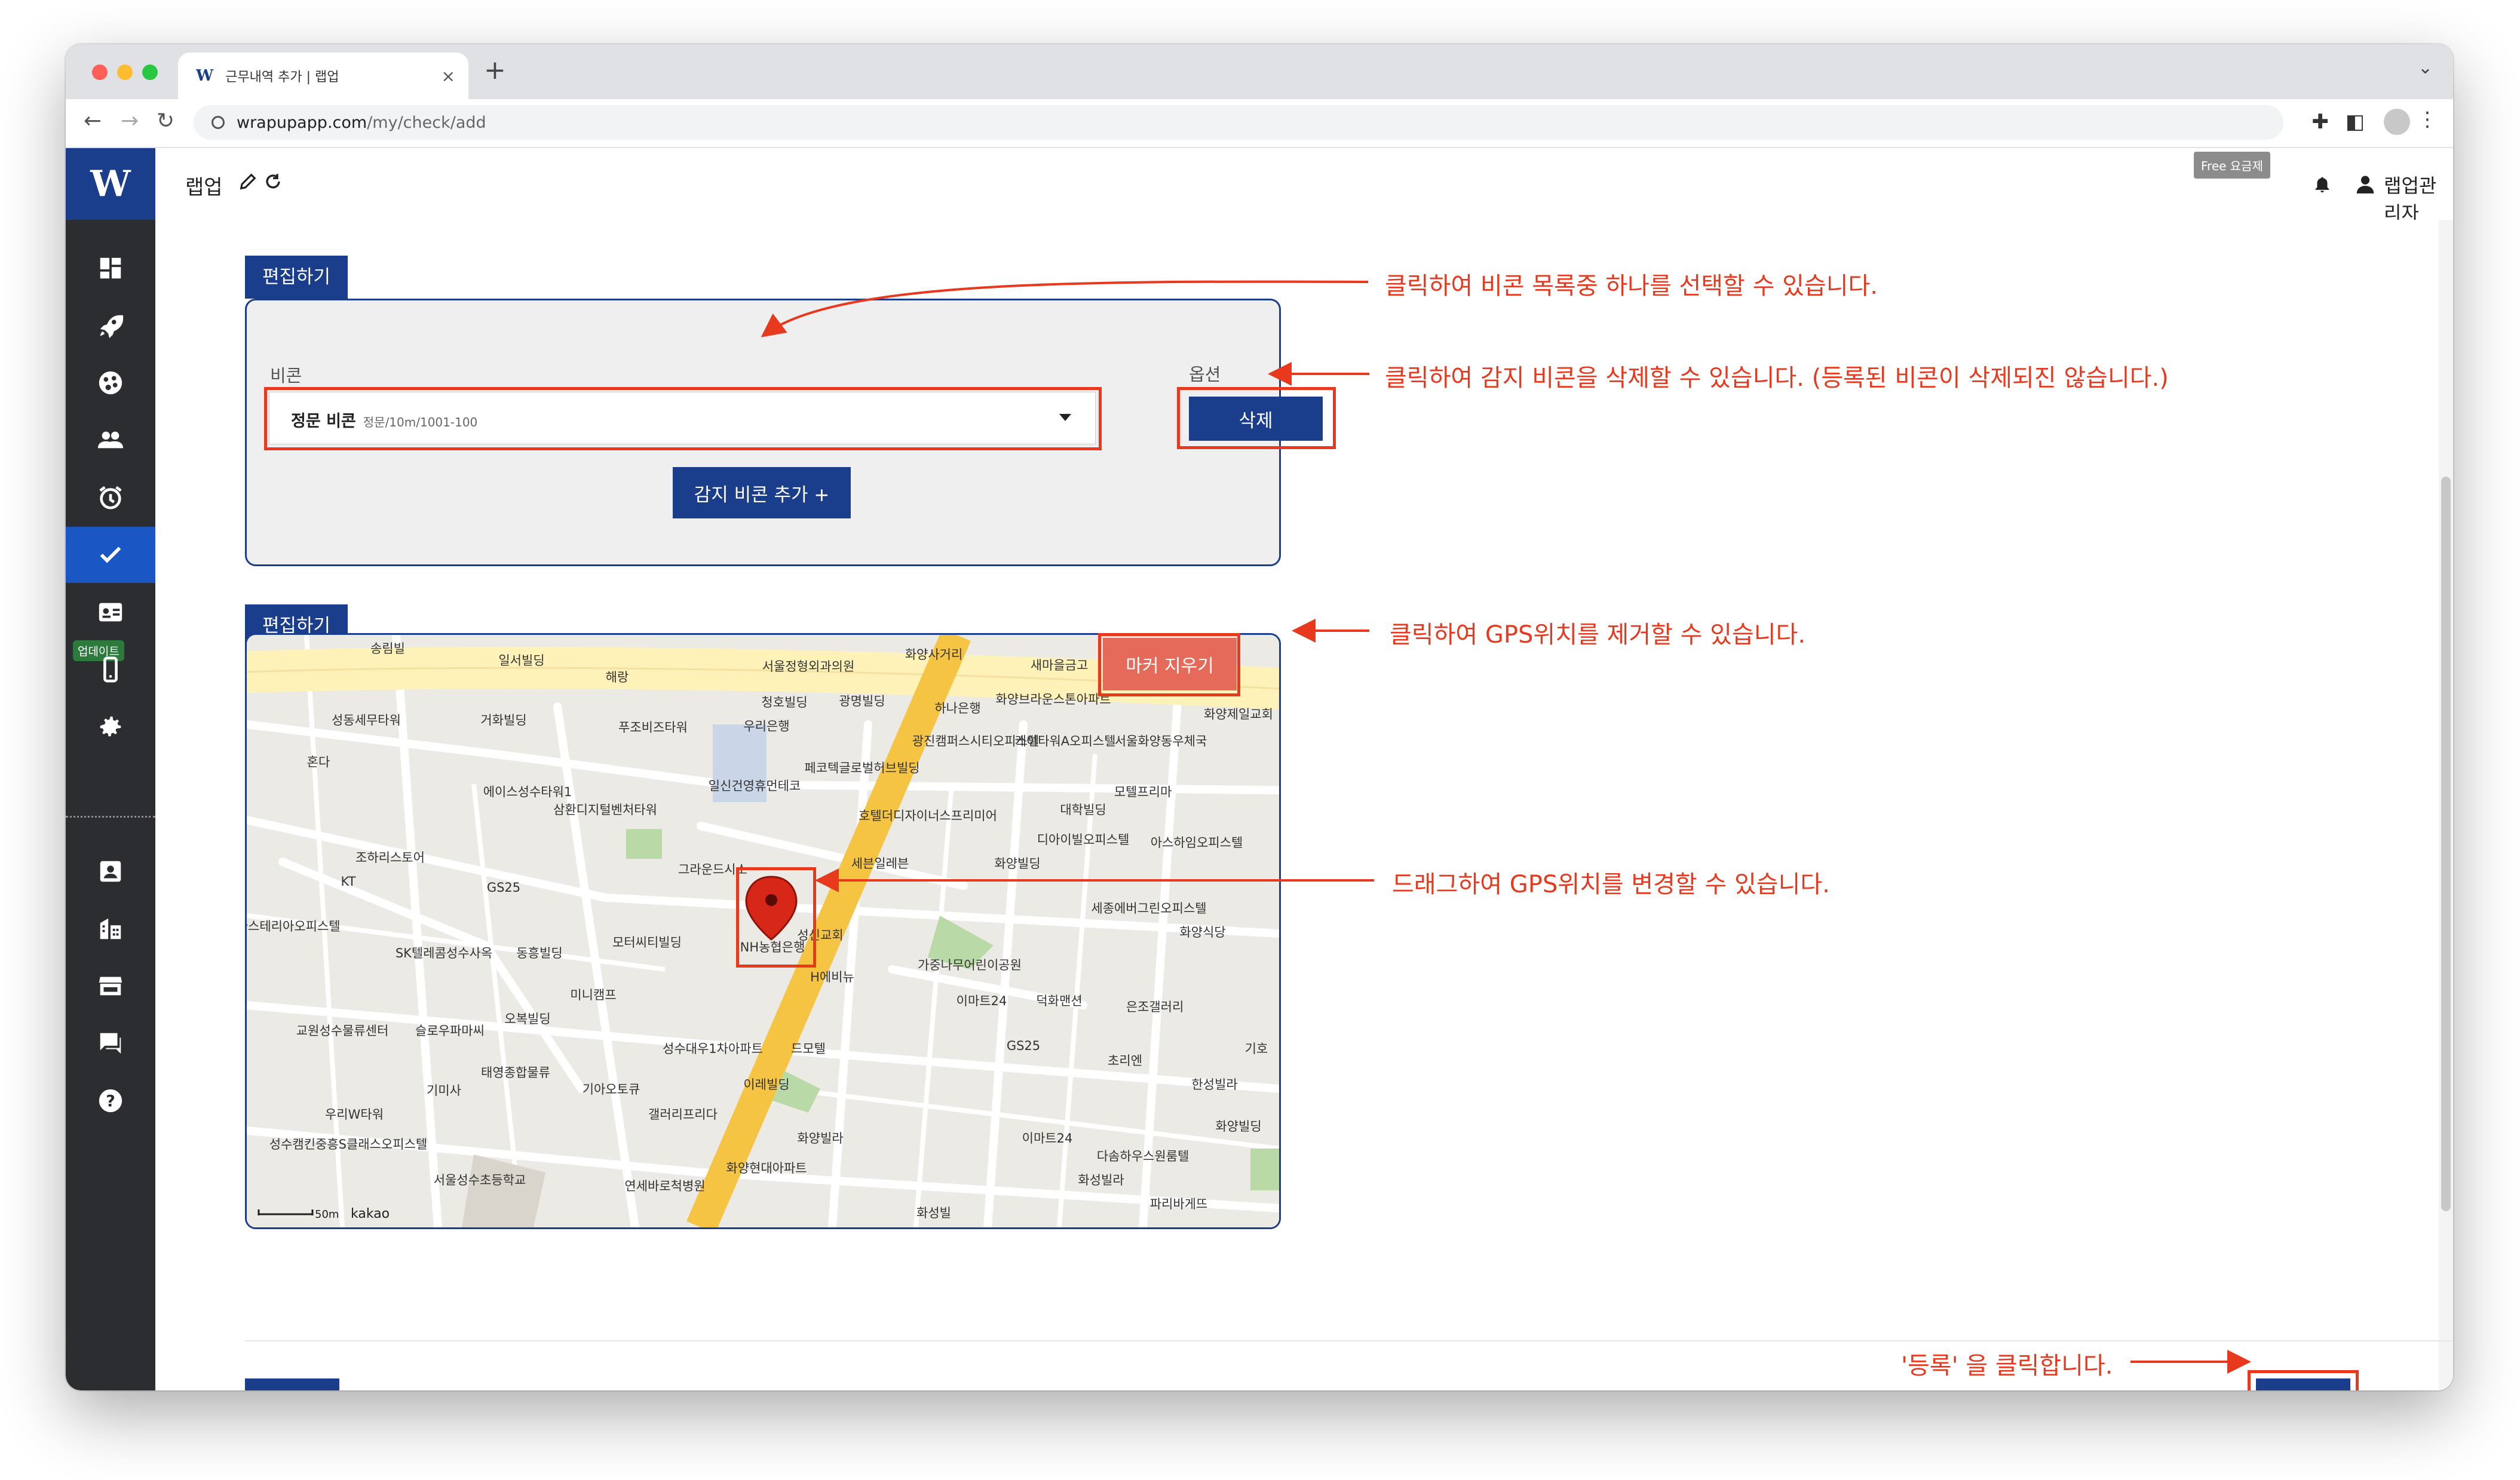  What do you see at coordinates (1161, 741) in the screenshot?
I see `map-poi-label: 서울화양동우체국` at bounding box center [1161, 741].